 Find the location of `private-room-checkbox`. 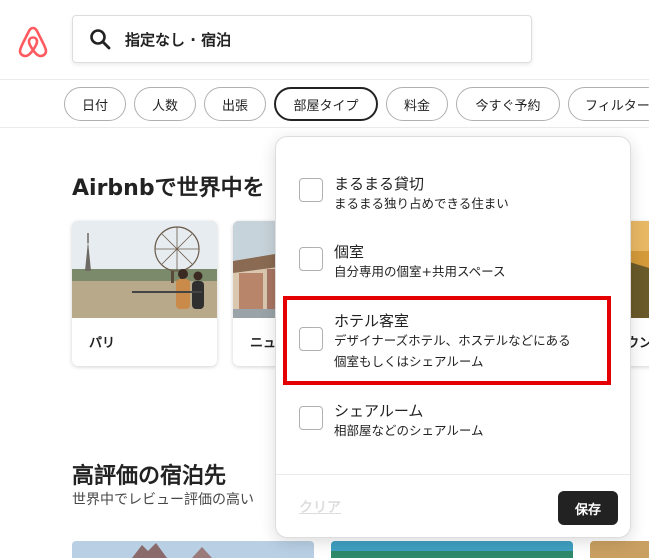

private-room-checkbox is located at coordinates (311, 259).